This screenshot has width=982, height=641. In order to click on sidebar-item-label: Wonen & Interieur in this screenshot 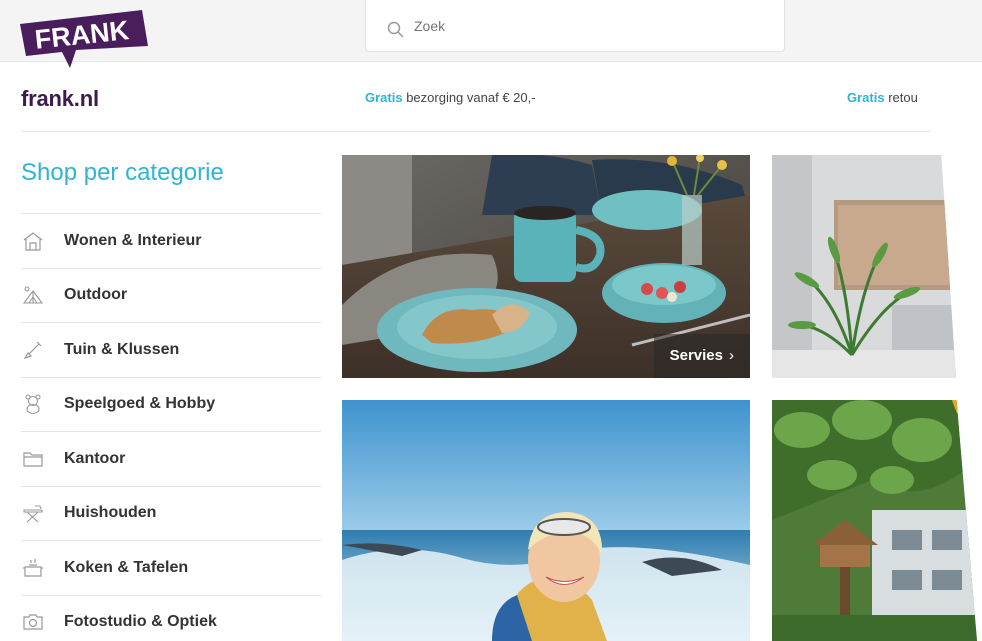, I will do `click(133, 240)`.